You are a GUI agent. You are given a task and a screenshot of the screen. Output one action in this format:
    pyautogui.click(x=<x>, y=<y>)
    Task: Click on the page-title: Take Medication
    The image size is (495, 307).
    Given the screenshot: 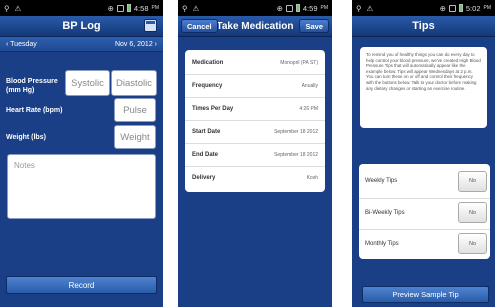 What is the action you would take?
    pyautogui.click(x=255, y=26)
    